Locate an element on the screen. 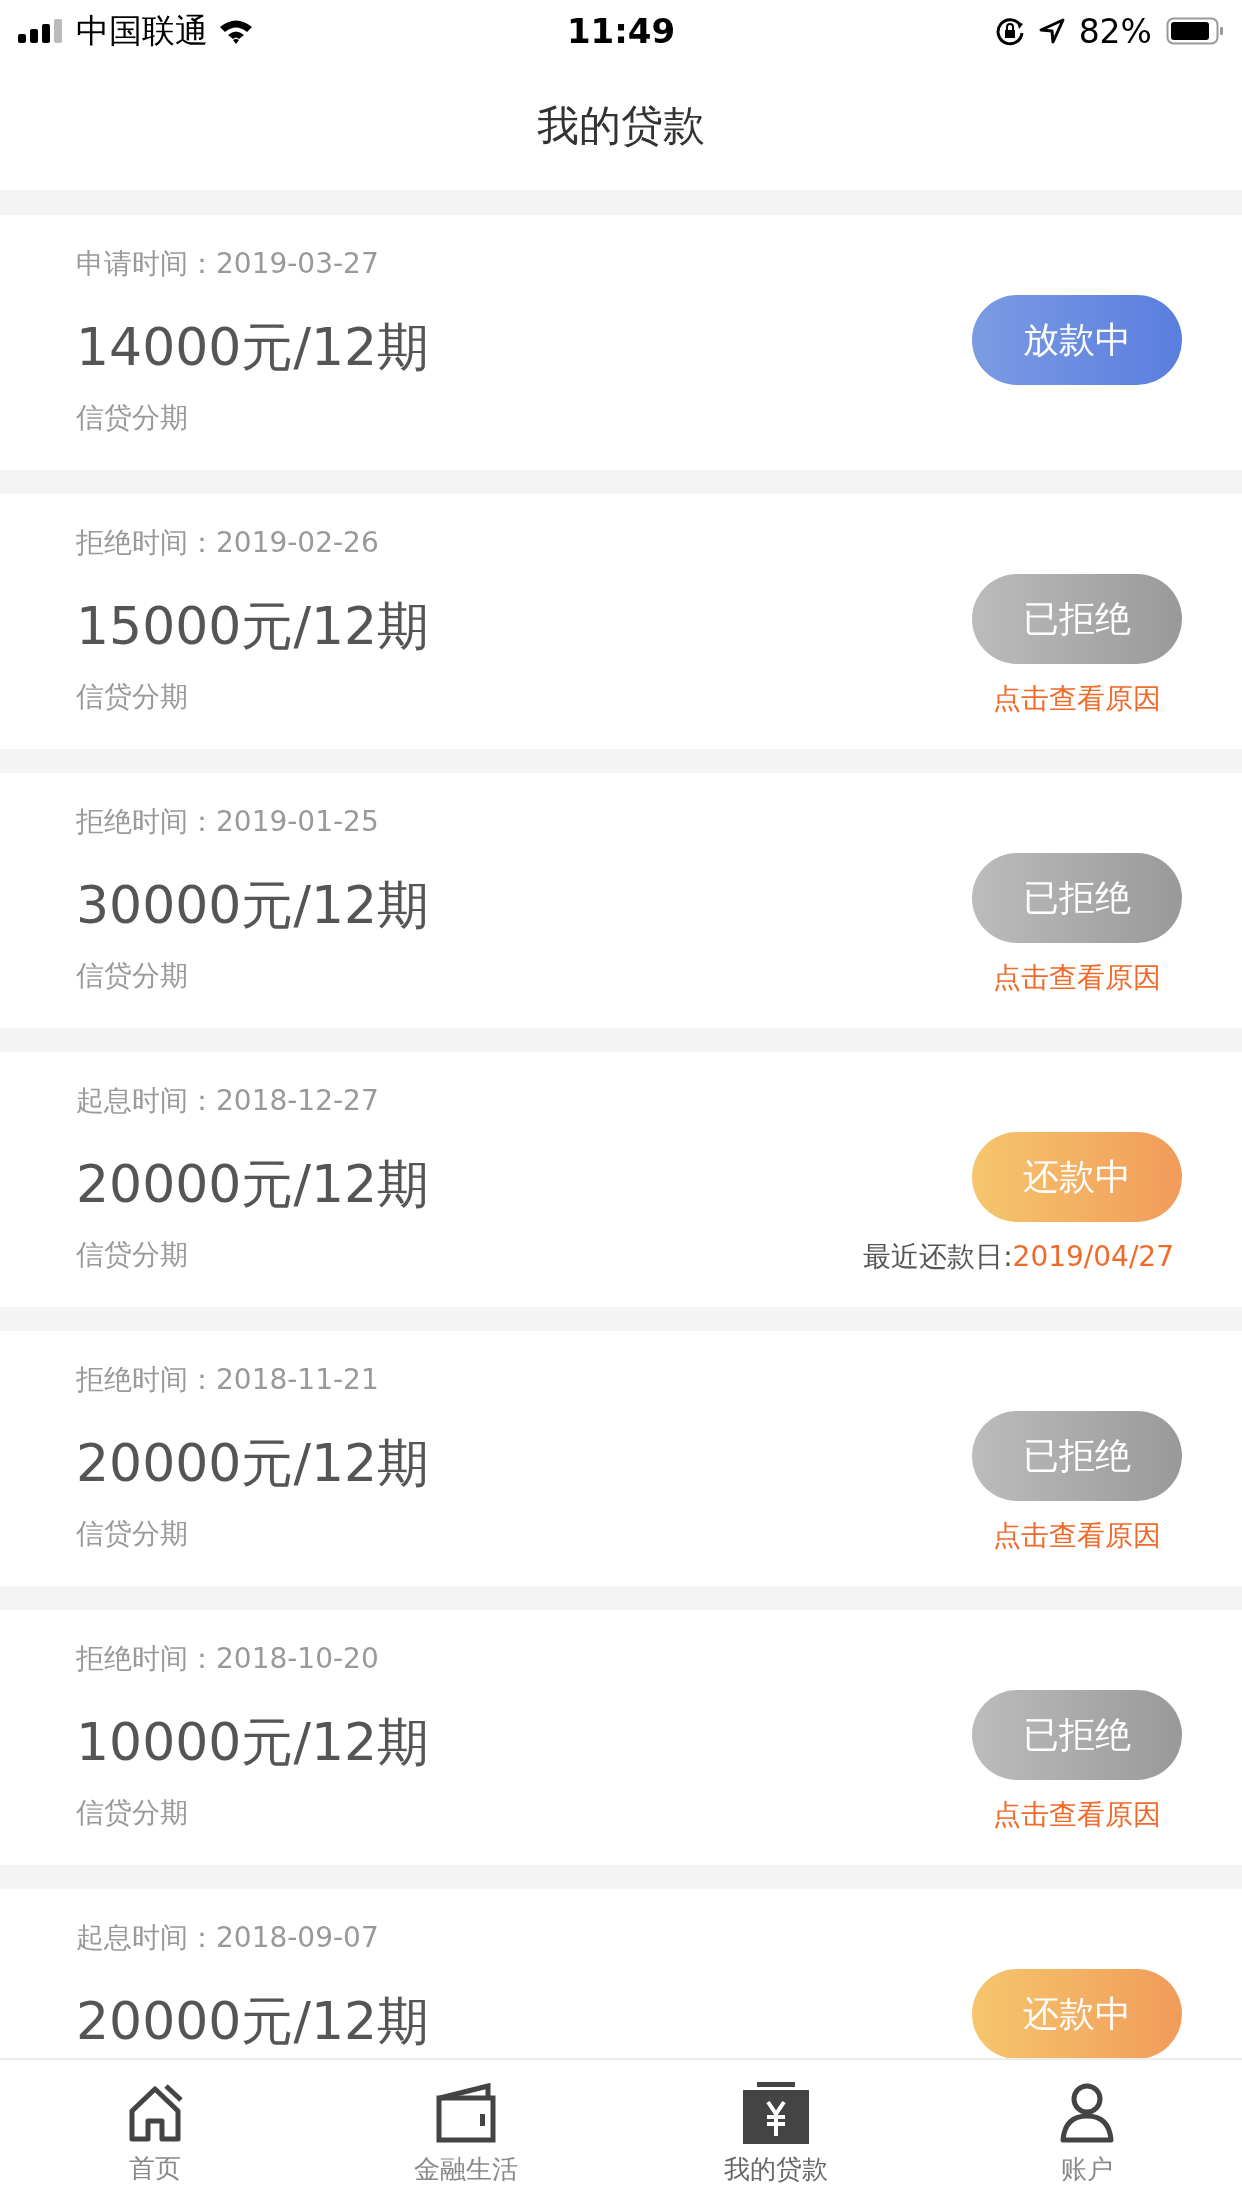 The image size is (1242, 2208). date-value: 2019-02-26 is located at coordinates (297, 542).